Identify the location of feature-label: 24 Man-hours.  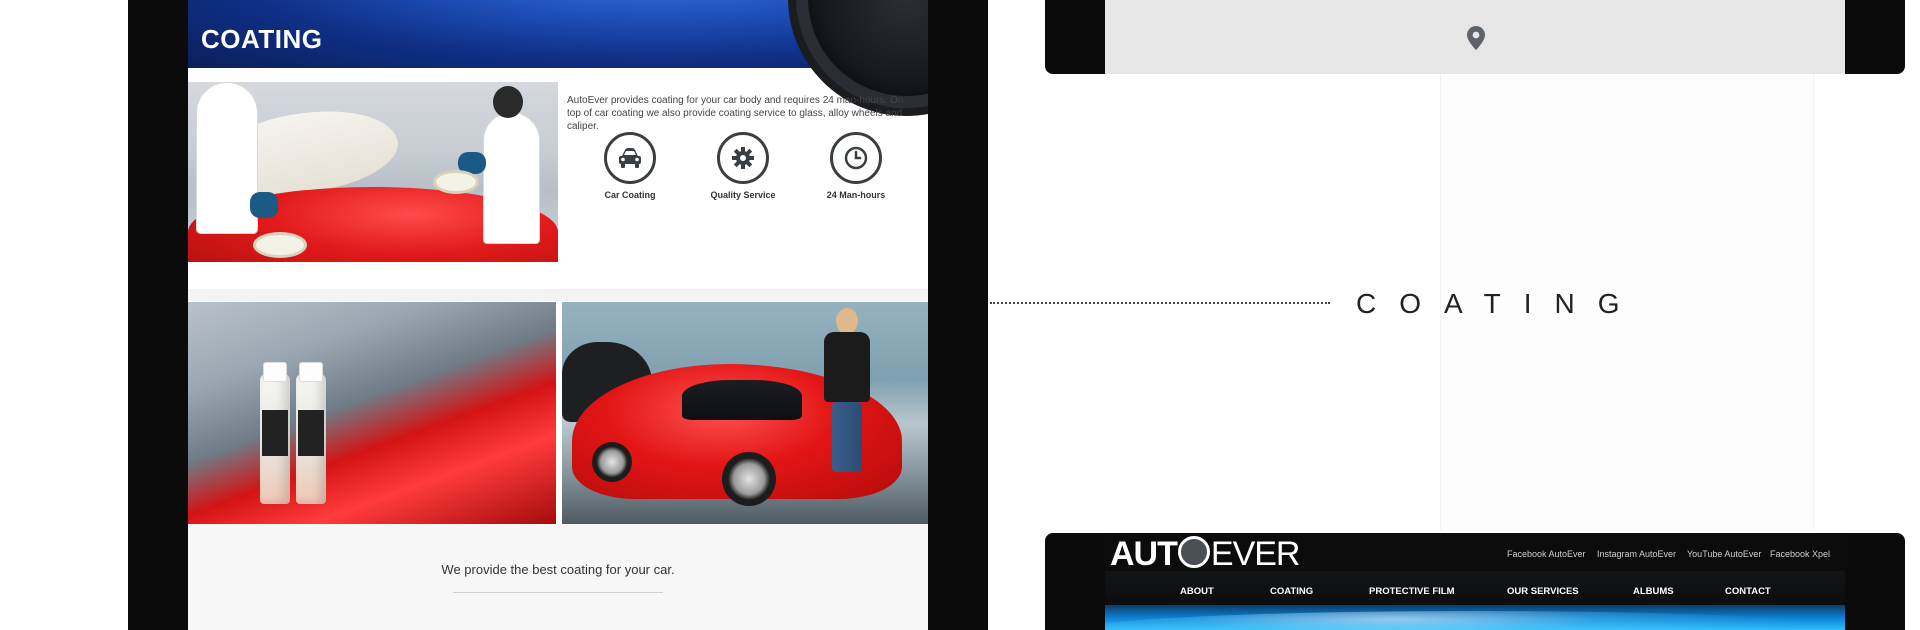
(856, 195).